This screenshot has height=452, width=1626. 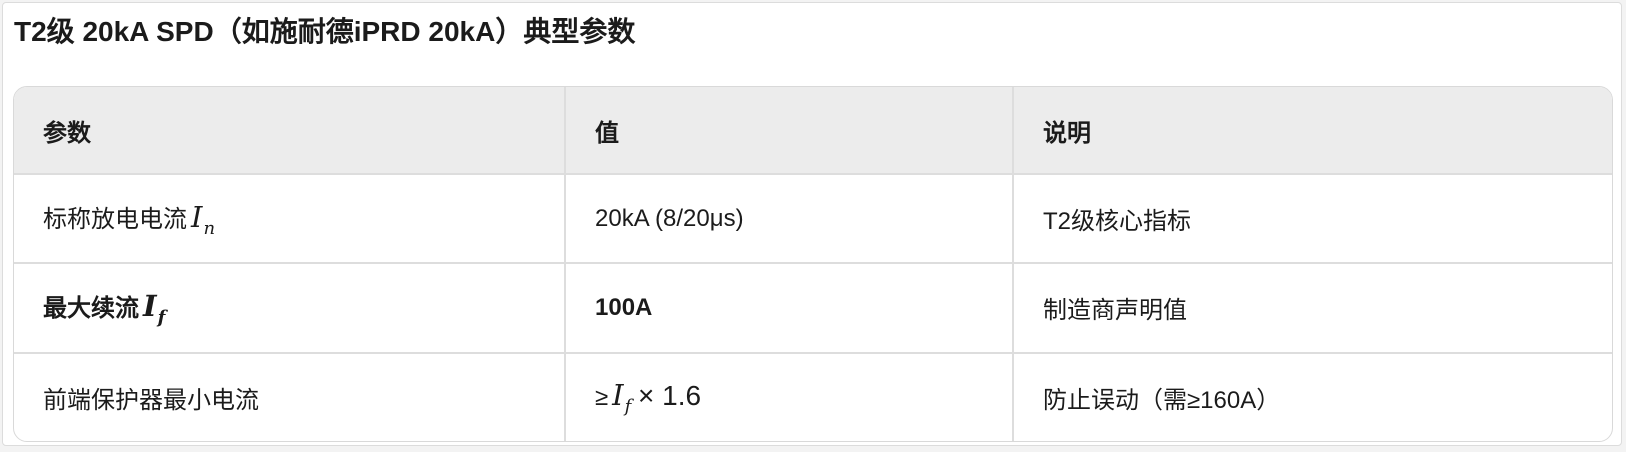 I want to click on column-header-note: 说明, so click(x=1312, y=131).